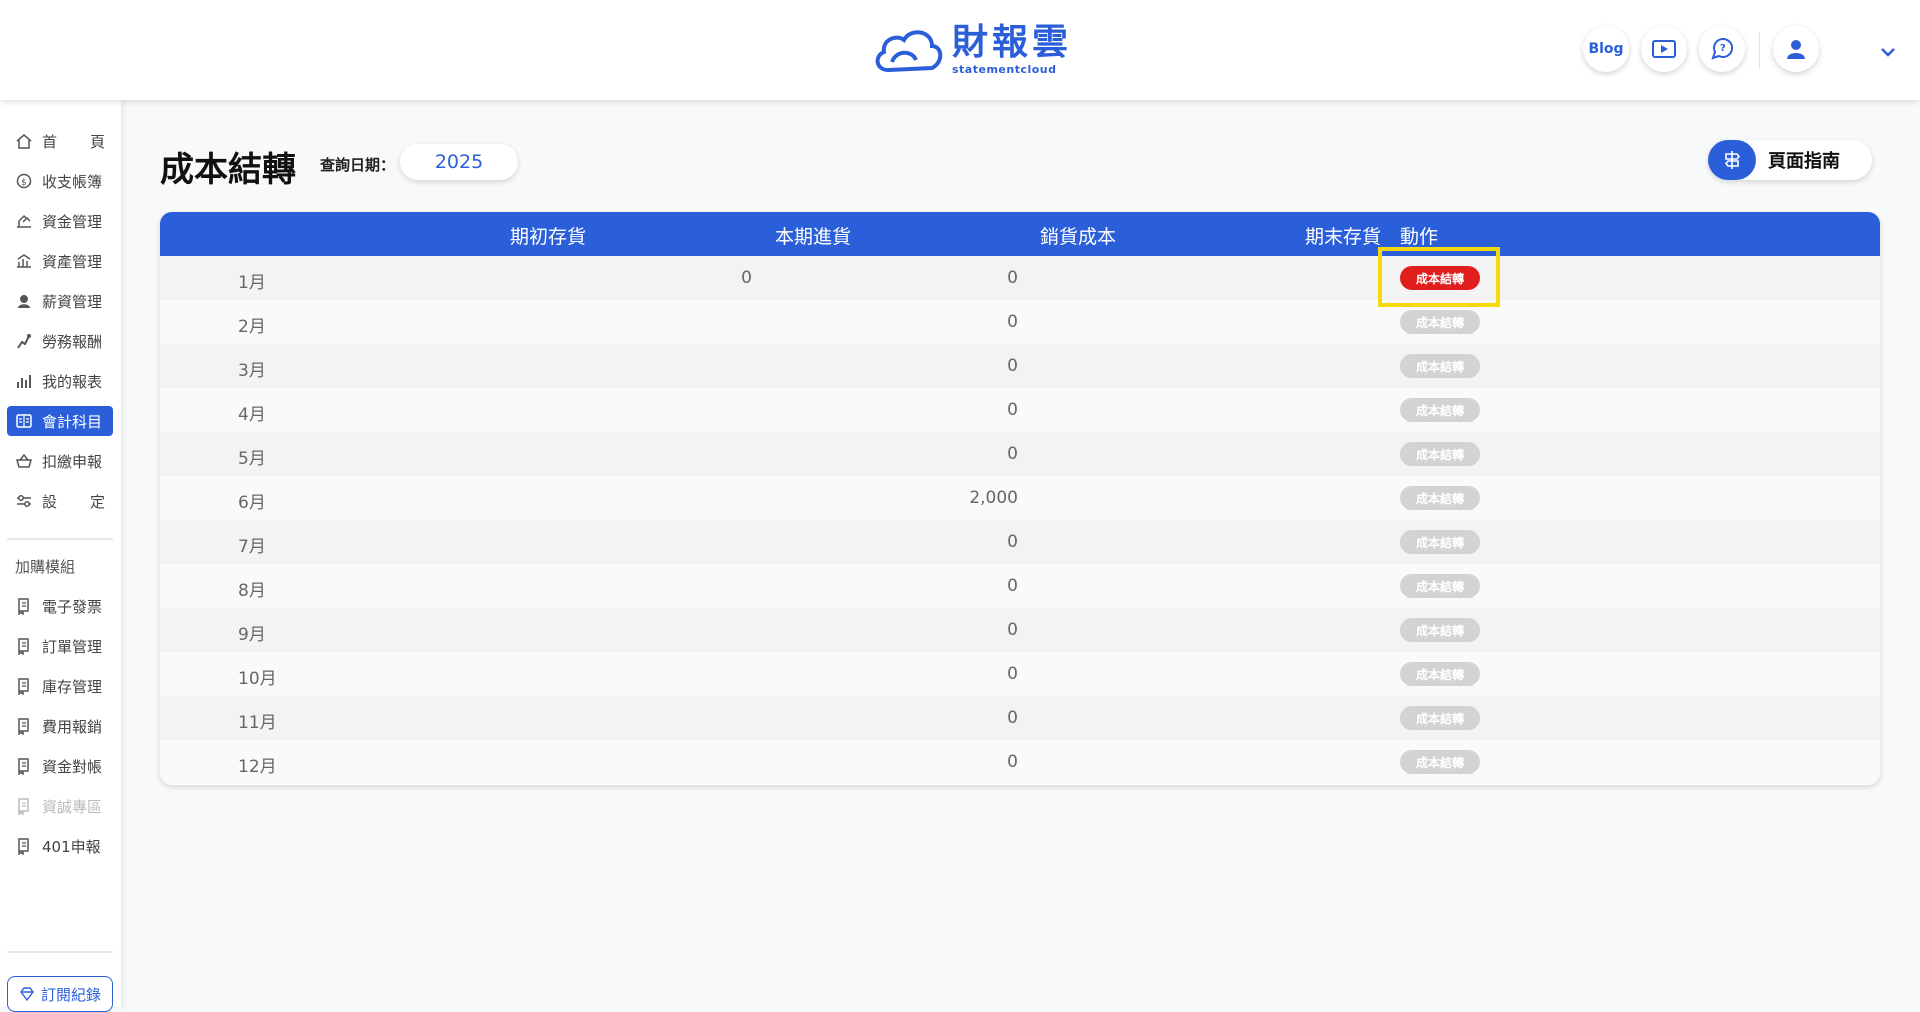 This screenshot has width=1920, height=1012. I want to click on subscription-label: 訂閱紀錄, so click(70, 994).